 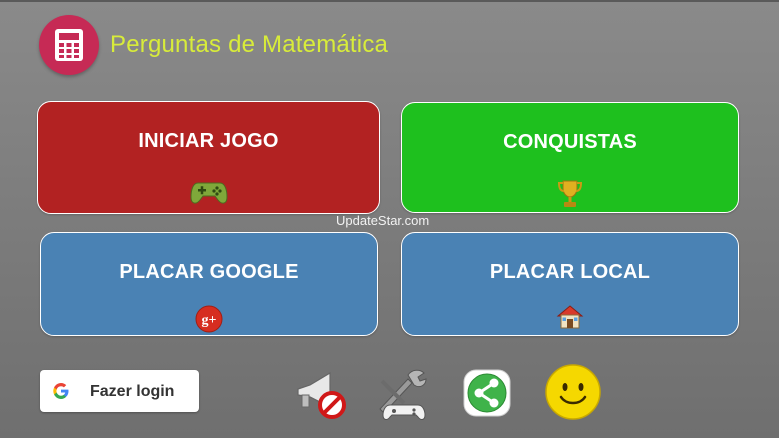 What do you see at coordinates (573, 394) in the screenshot?
I see `smiley-icon` at bounding box center [573, 394].